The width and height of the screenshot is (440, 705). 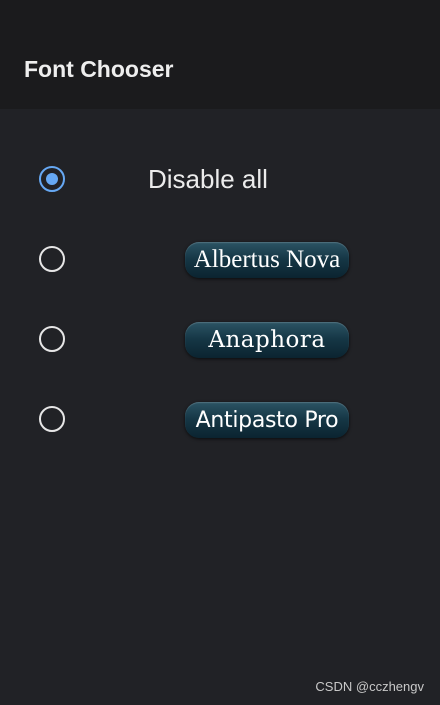 What do you see at coordinates (99, 69) in the screenshot?
I see `page-title: Font Chooser` at bounding box center [99, 69].